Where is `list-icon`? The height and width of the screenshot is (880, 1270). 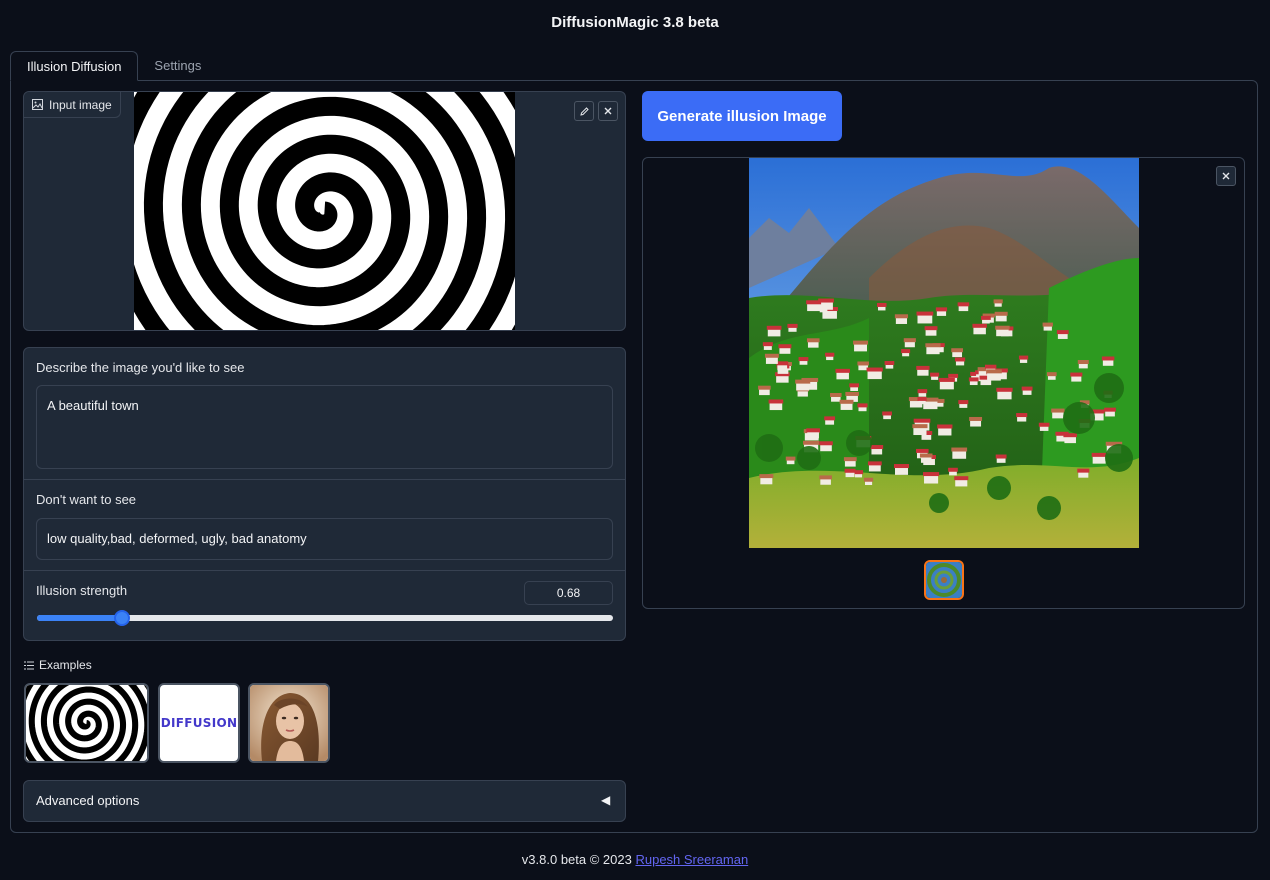 list-icon is located at coordinates (29, 665).